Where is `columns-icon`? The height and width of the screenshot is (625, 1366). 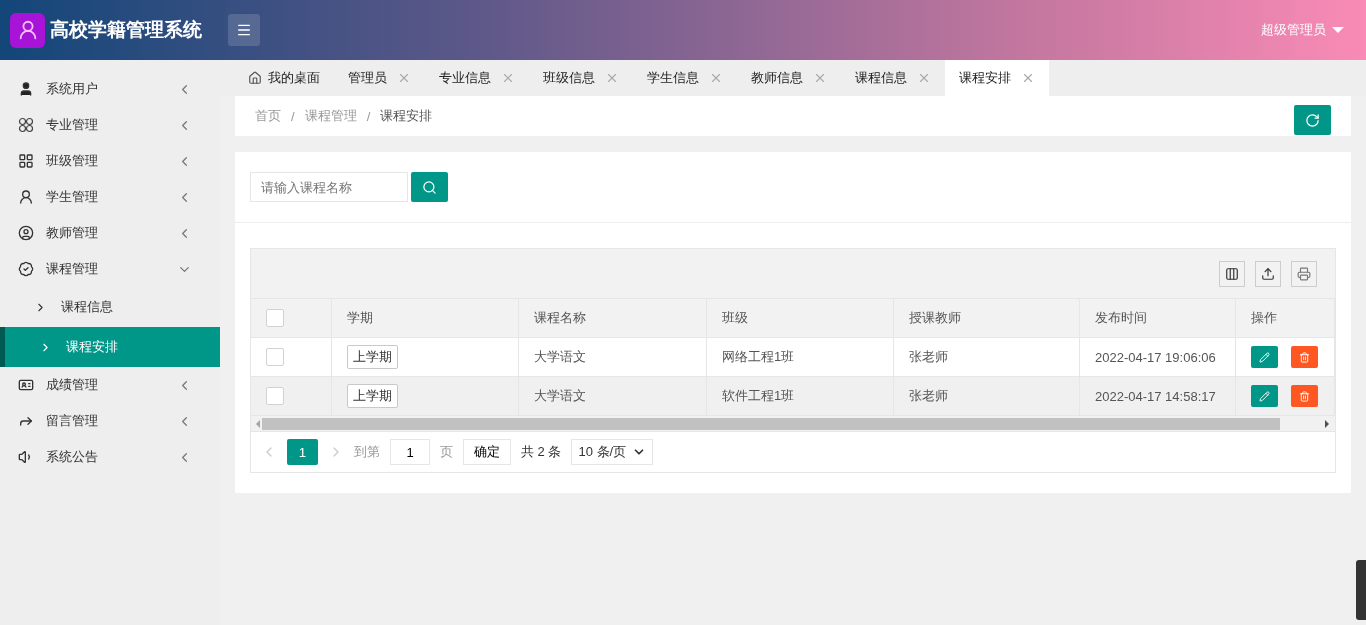 columns-icon is located at coordinates (1232, 273).